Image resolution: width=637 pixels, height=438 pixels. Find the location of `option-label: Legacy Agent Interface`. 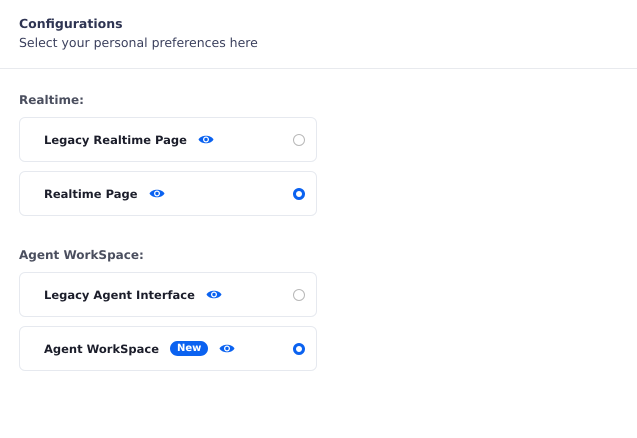

option-label: Legacy Agent Interface is located at coordinates (119, 295).